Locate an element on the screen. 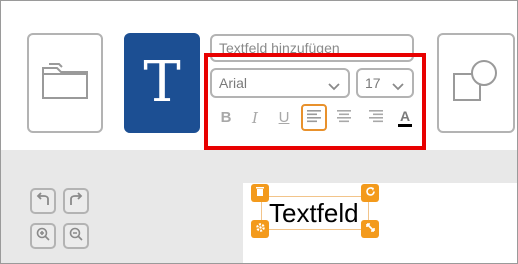 The image size is (518, 264). bold-button: B is located at coordinates (226, 117).